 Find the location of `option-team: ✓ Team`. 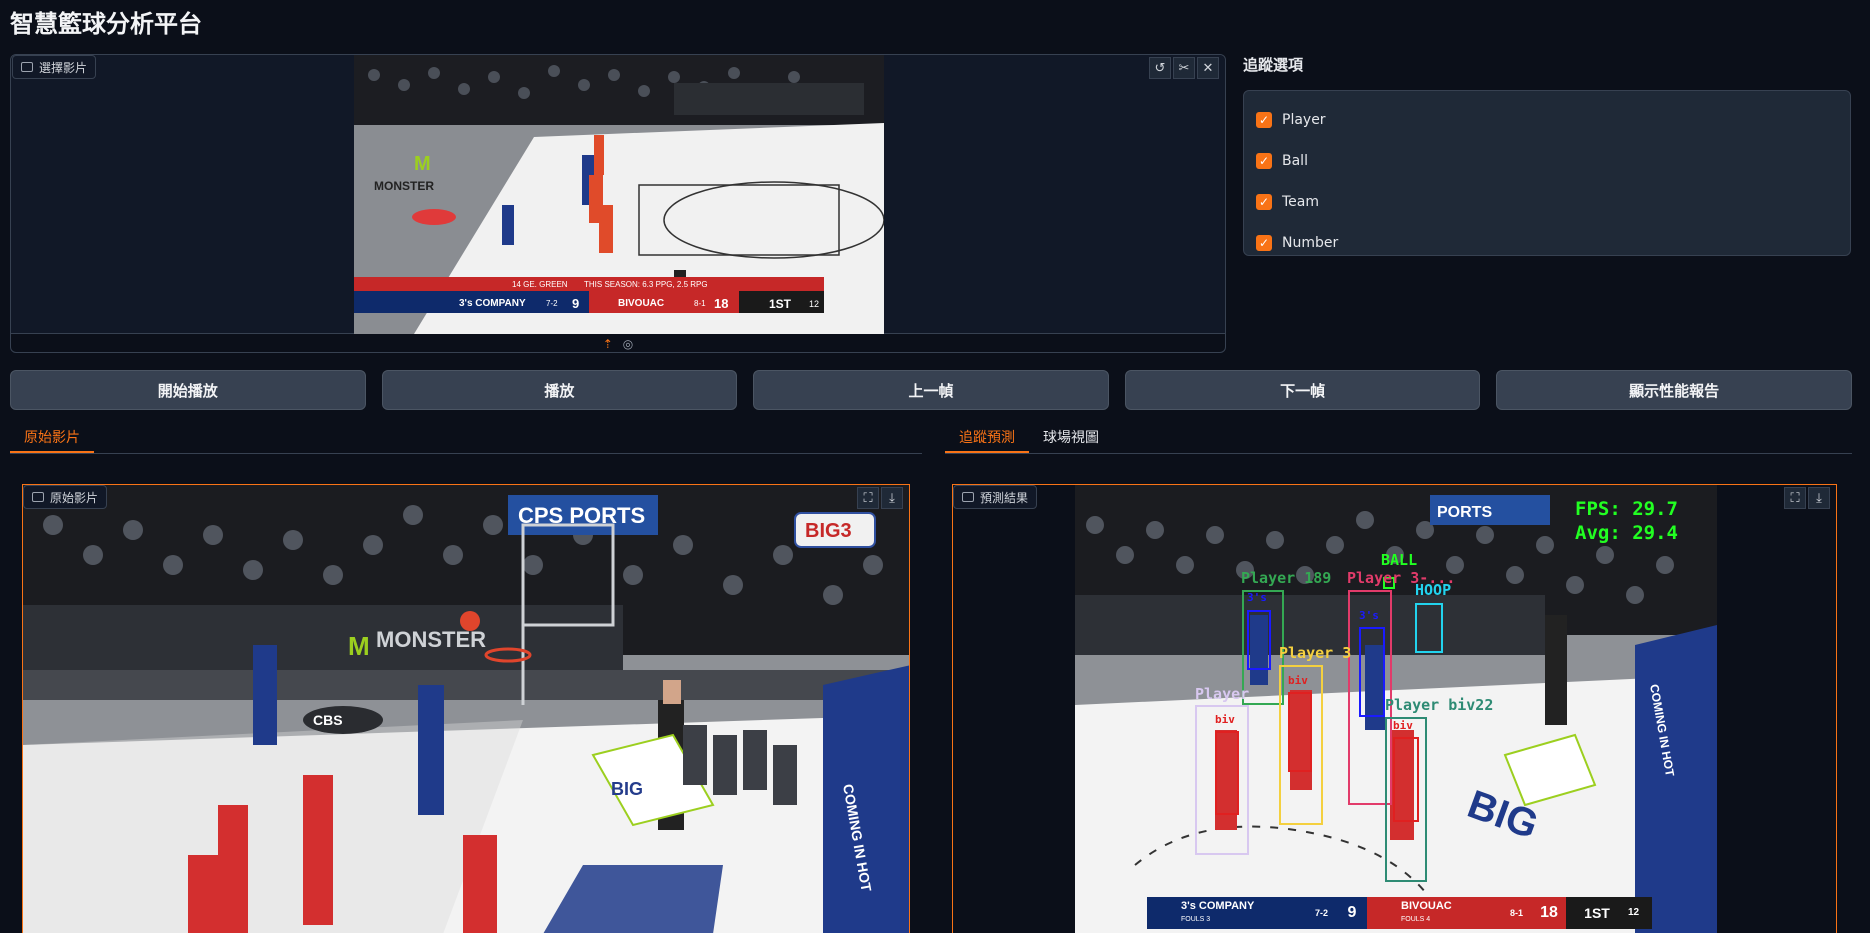

option-team: ✓ Team is located at coordinates (1547, 201).